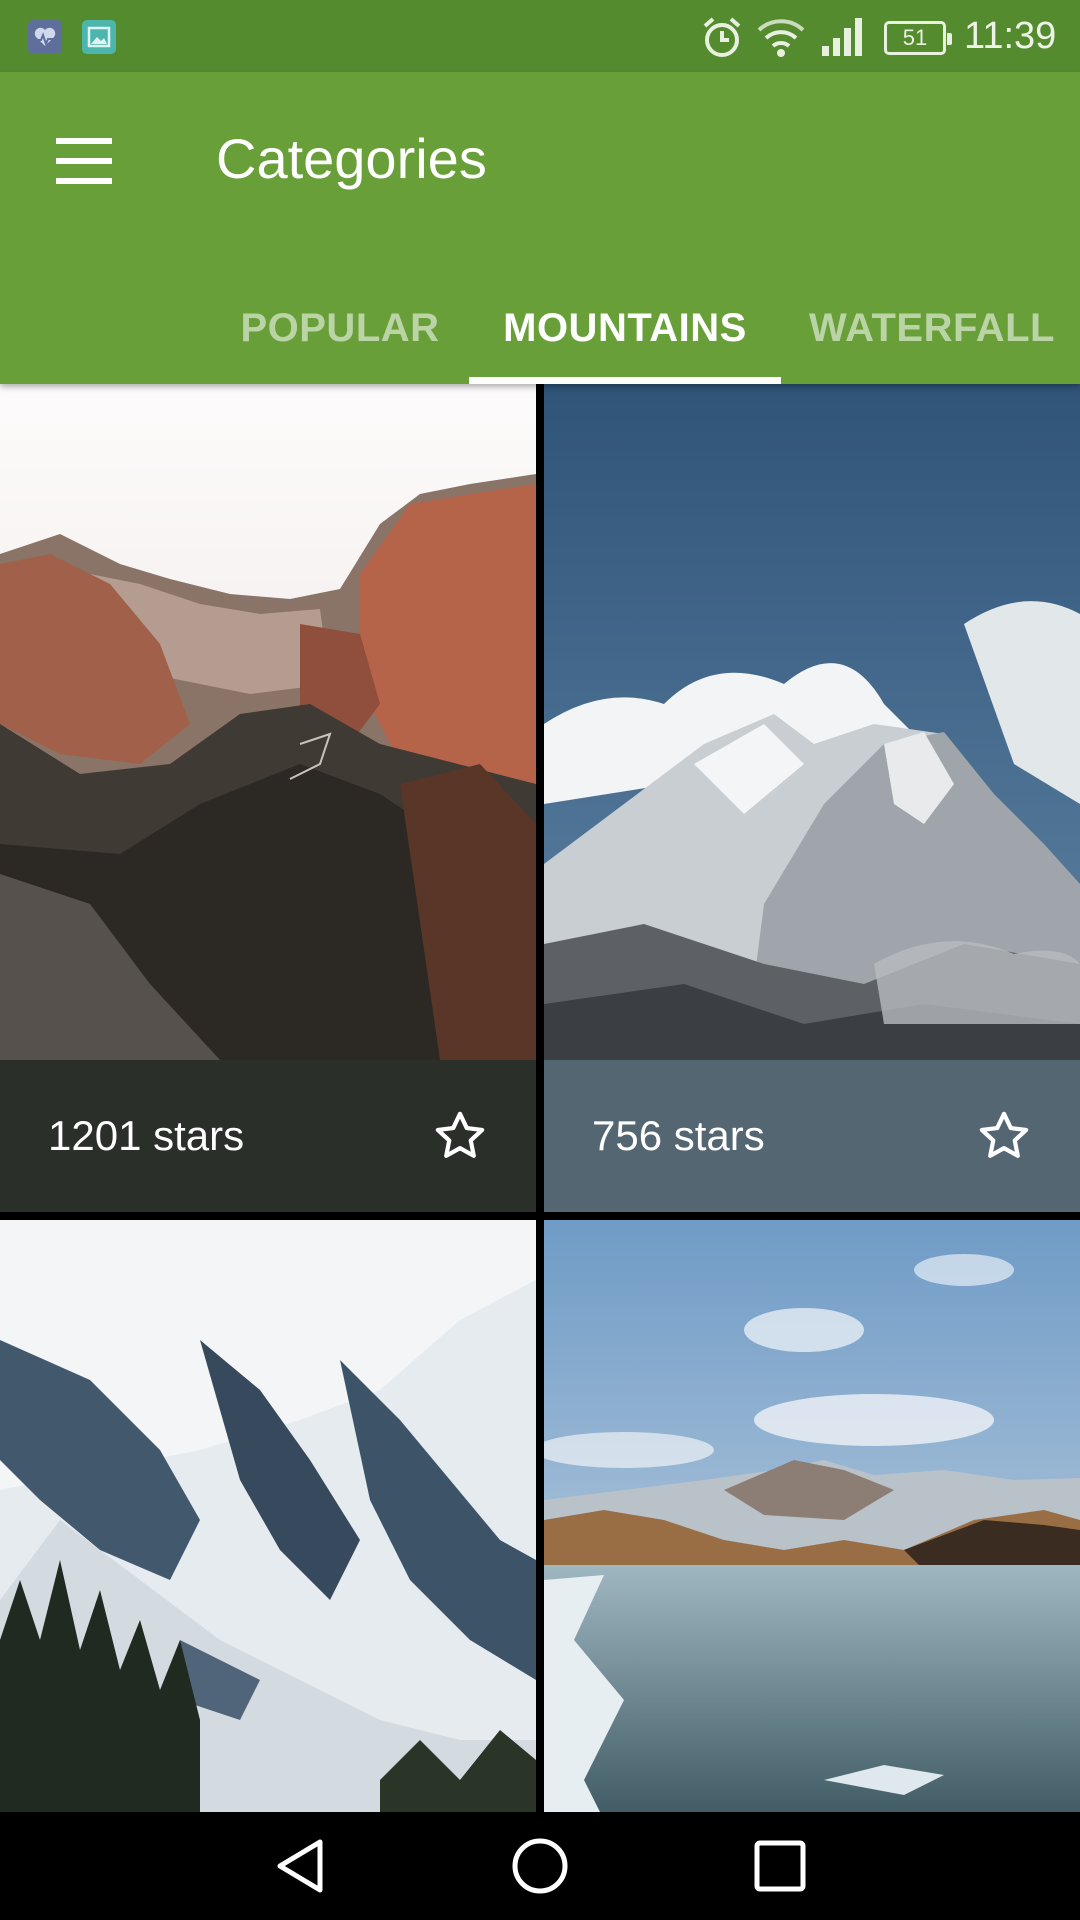 Image resolution: width=1080 pixels, height=1920 pixels. I want to click on home-icon, so click(540, 1866).